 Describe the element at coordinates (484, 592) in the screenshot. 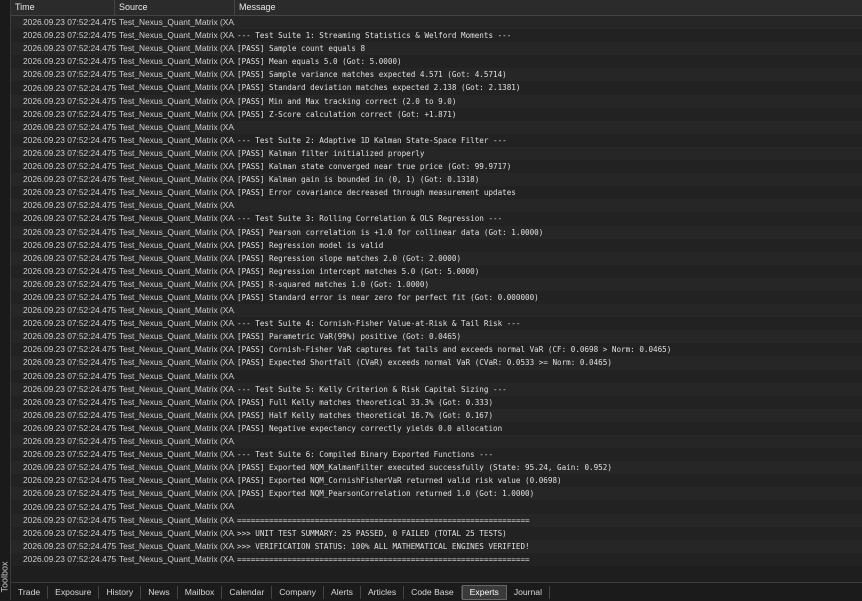

I see `tab-experts: Experts` at that location.